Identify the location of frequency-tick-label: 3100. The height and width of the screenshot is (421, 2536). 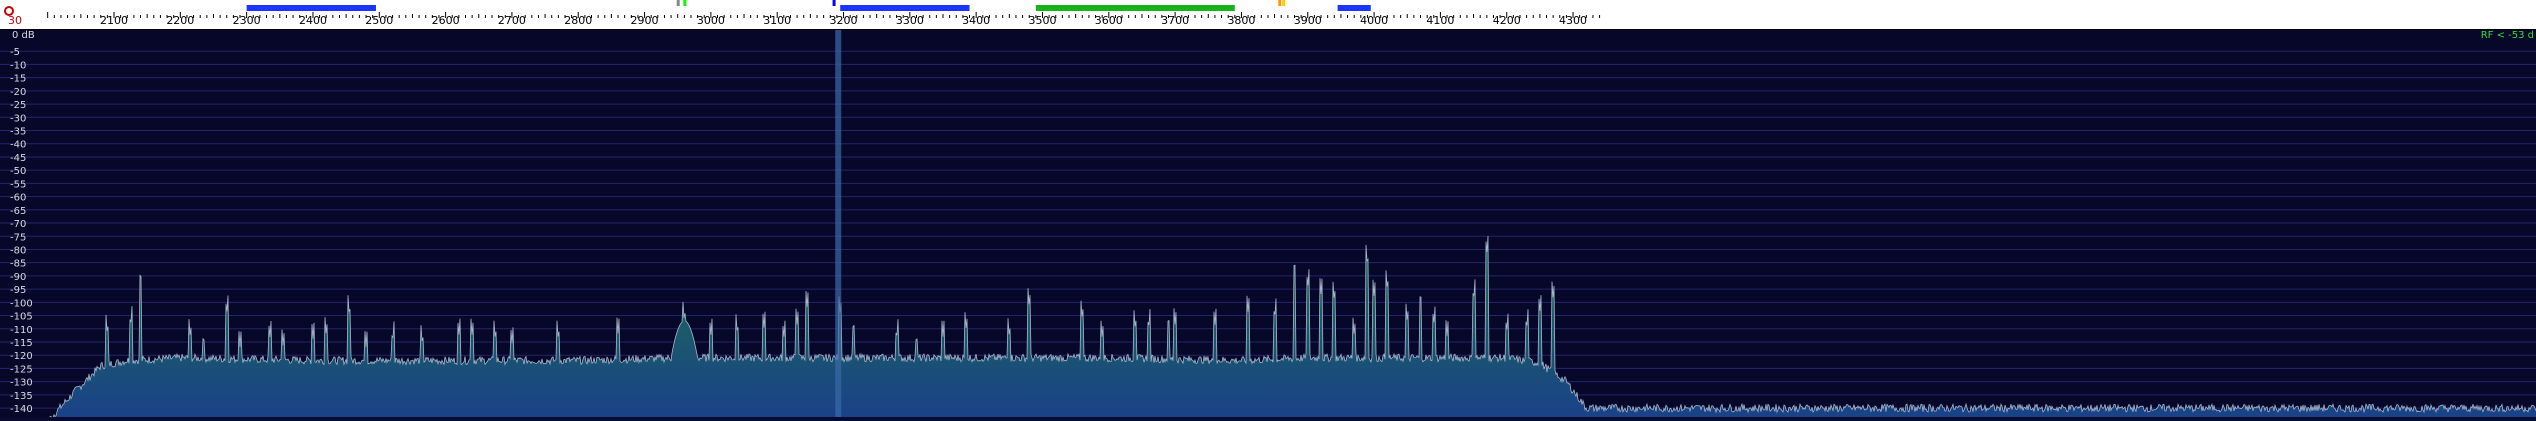
(777, 20).